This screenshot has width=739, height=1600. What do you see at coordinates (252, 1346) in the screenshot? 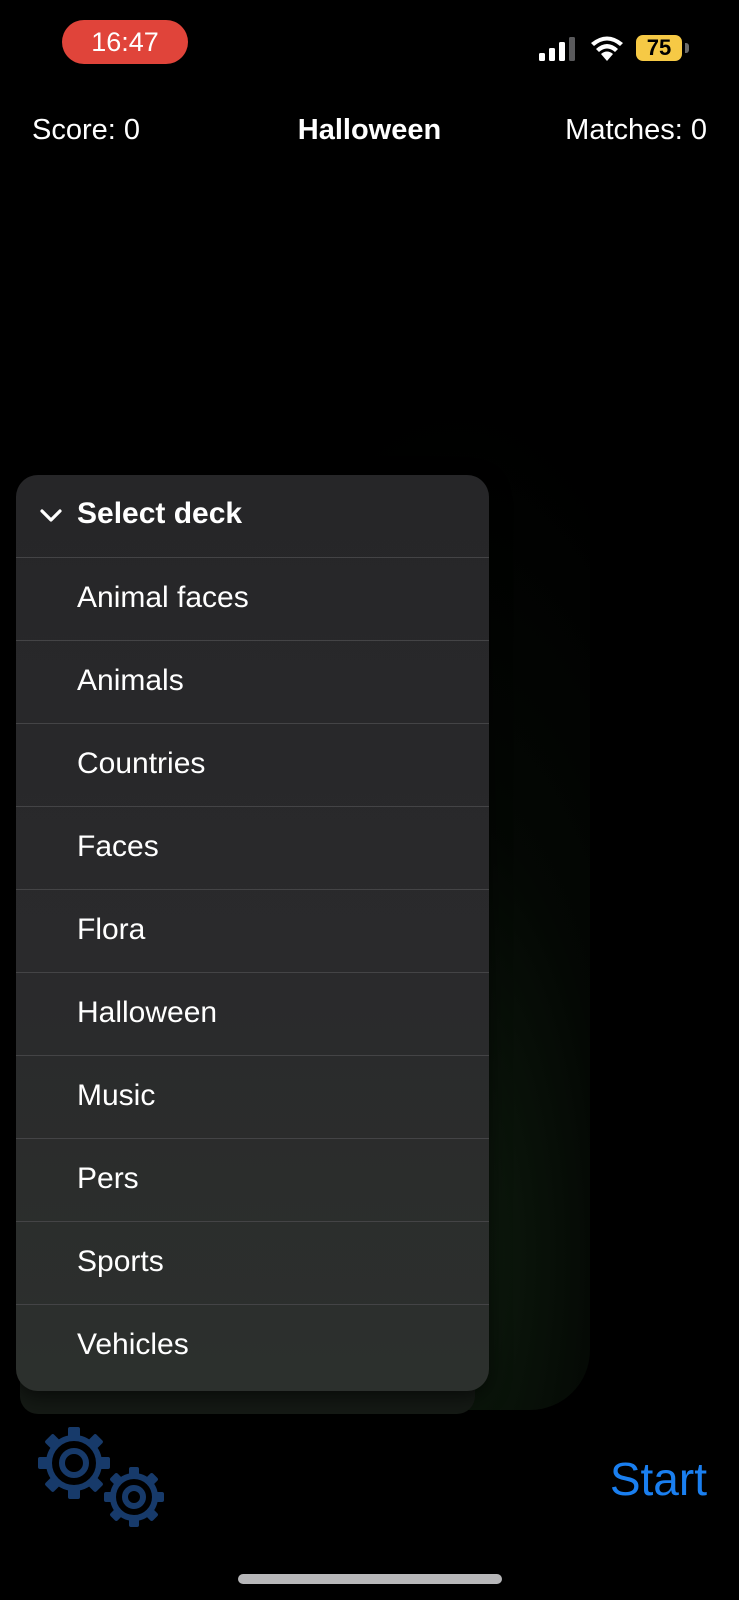
I see `deck-option-vehicles: Vehicles` at bounding box center [252, 1346].